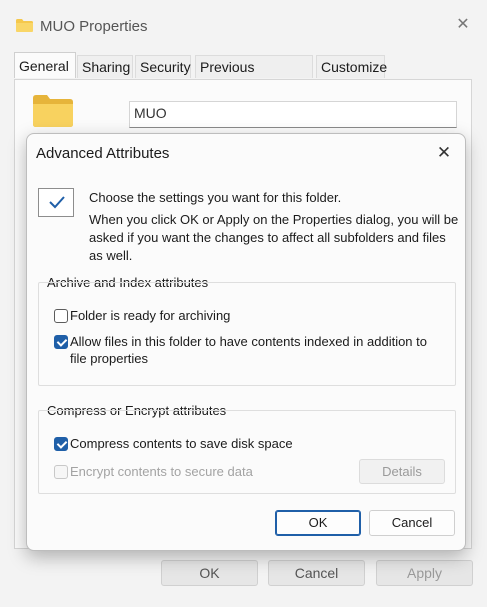 The image size is (487, 607). I want to click on tab-sharing: Sharing, so click(105, 66).